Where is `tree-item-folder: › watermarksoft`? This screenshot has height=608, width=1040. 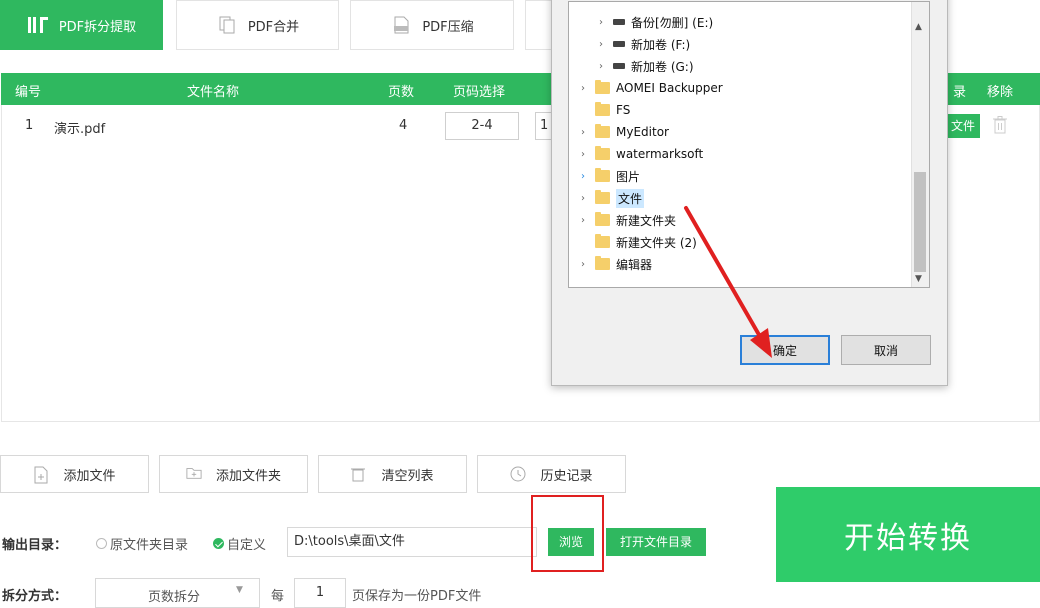
tree-item-folder: › watermarksoft is located at coordinates (636, 154).